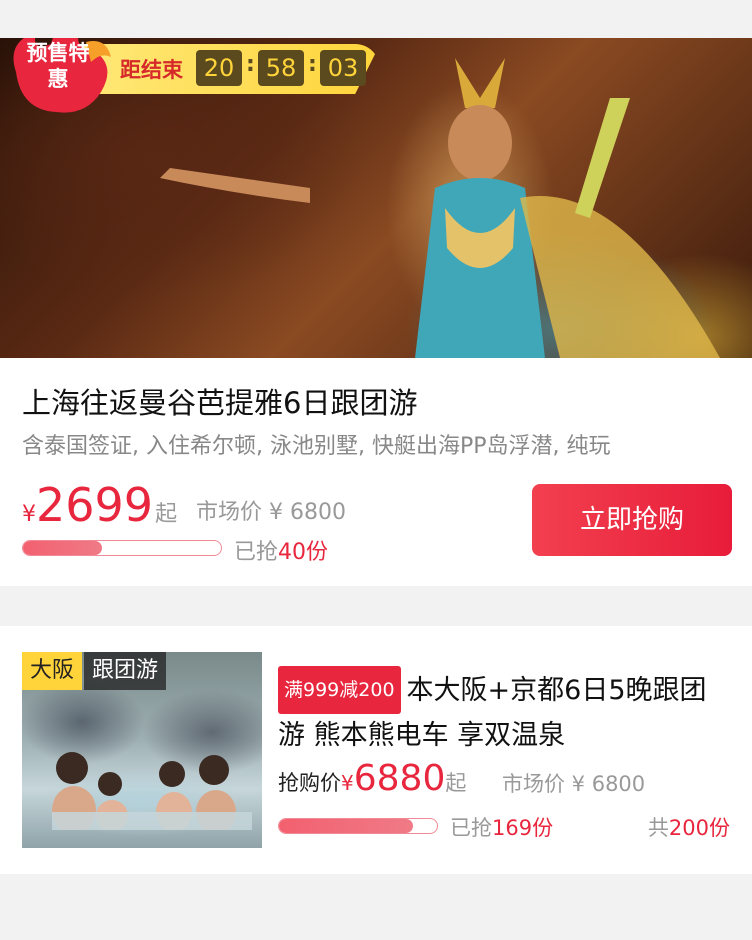 This screenshot has width=752, height=940. What do you see at coordinates (142, 750) in the screenshot?
I see `deal-thumbnail: 大阪 跟团游` at bounding box center [142, 750].